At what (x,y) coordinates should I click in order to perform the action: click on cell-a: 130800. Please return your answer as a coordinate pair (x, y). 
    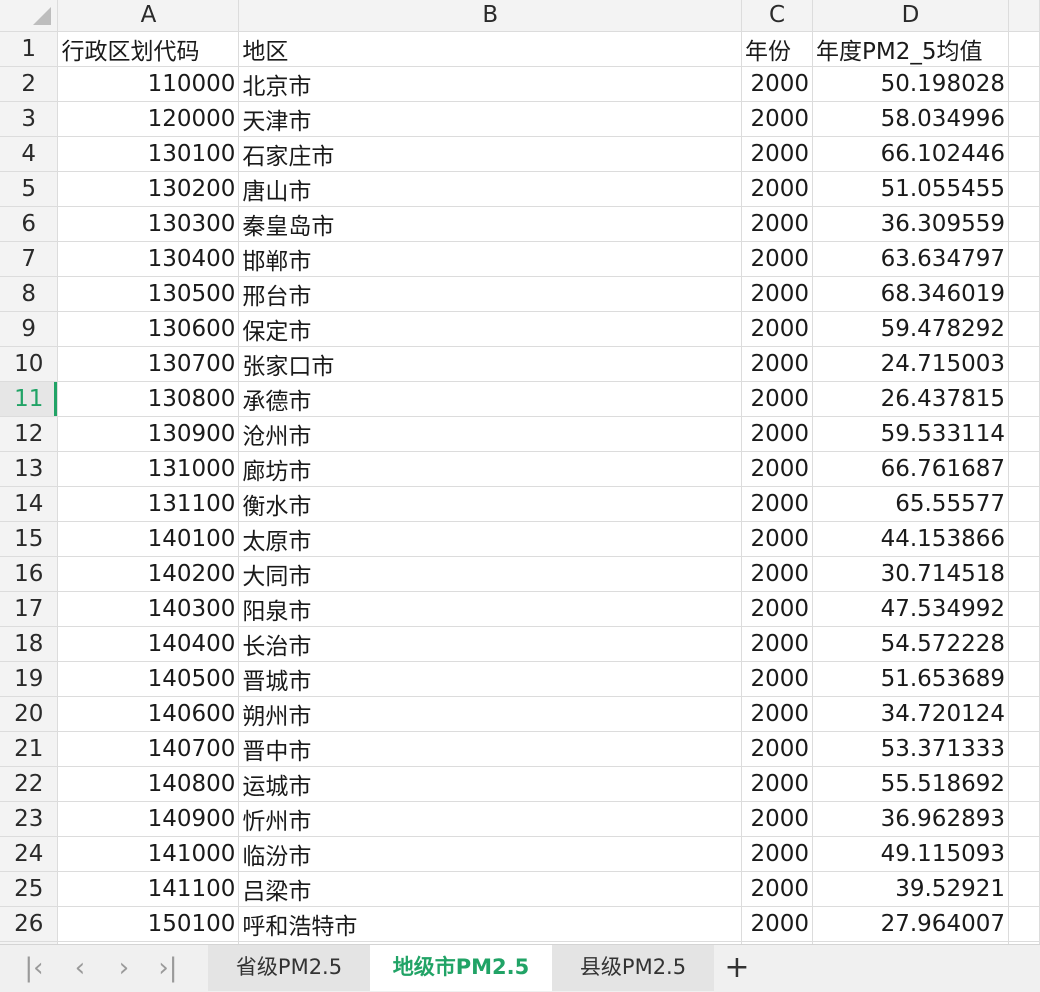
    Looking at the image, I should click on (148, 399).